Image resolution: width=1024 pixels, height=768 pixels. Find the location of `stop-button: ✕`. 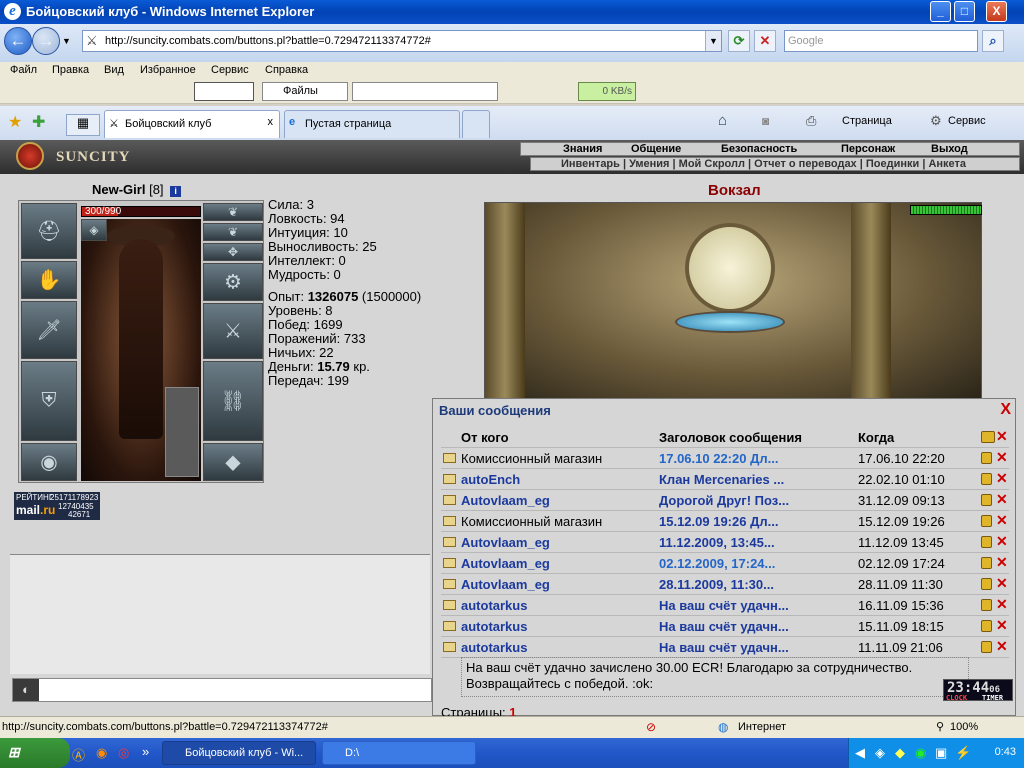

stop-button: ✕ is located at coordinates (765, 41).